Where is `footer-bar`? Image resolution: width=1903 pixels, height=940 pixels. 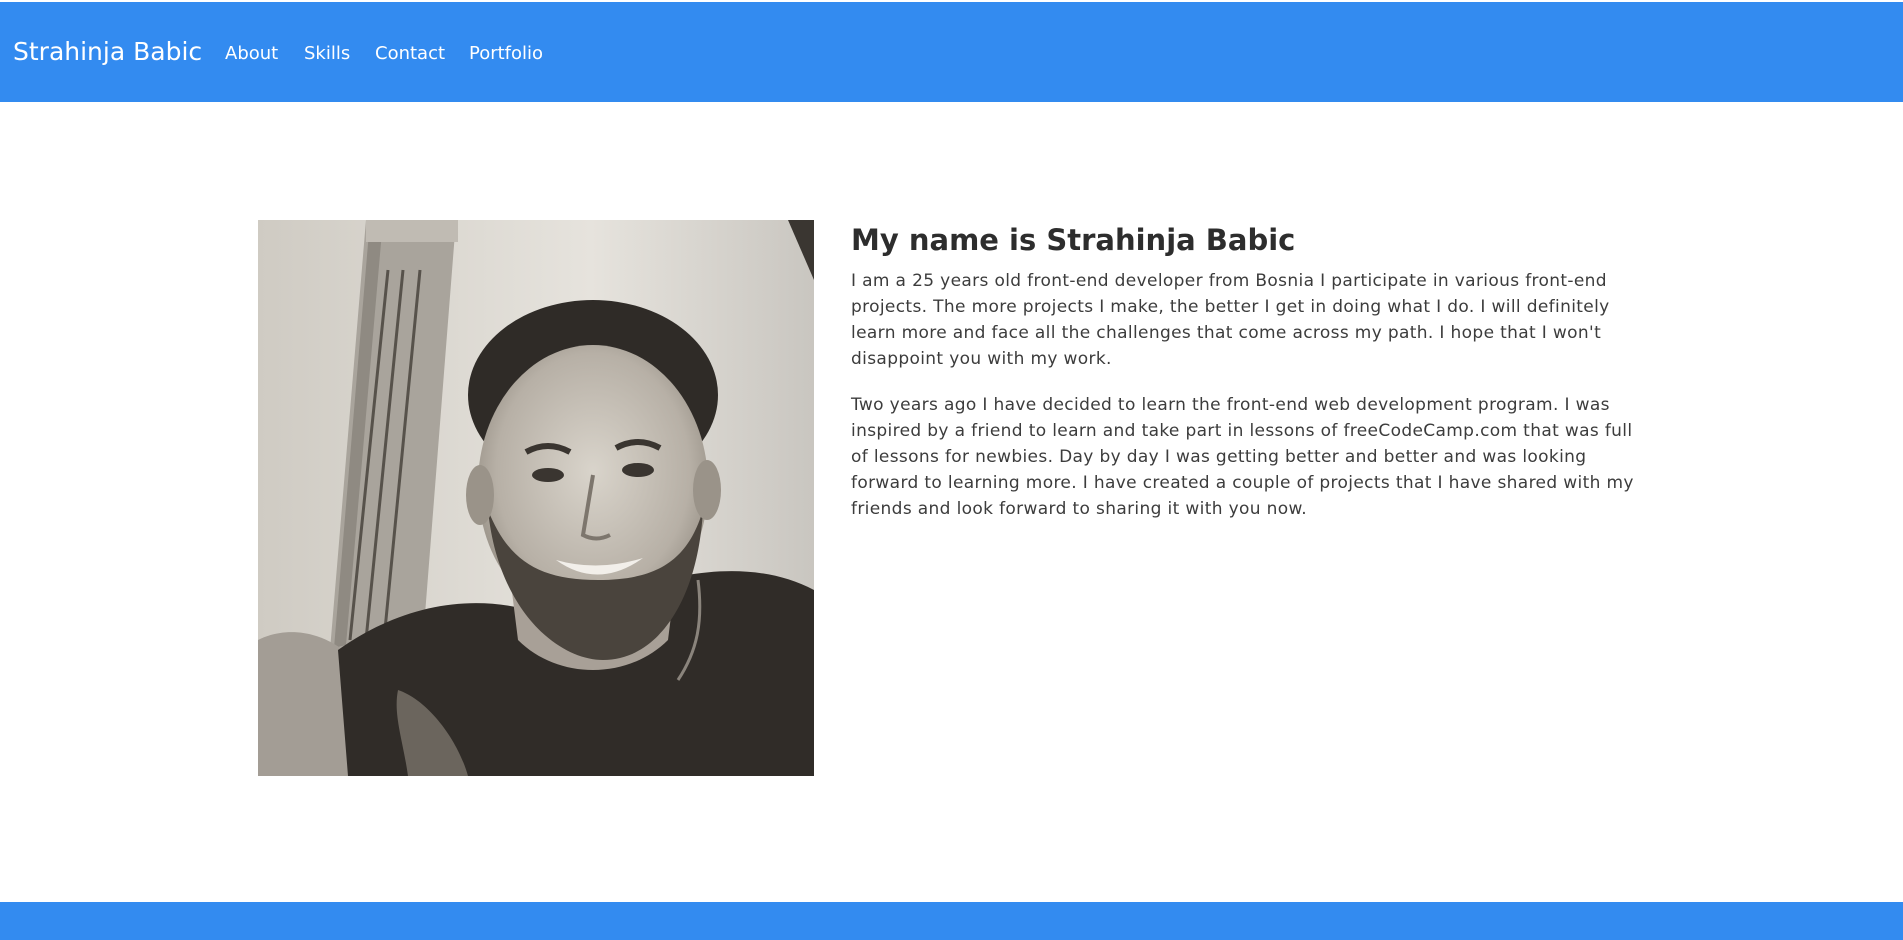 footer-bar is located at coordinates (951, 921).